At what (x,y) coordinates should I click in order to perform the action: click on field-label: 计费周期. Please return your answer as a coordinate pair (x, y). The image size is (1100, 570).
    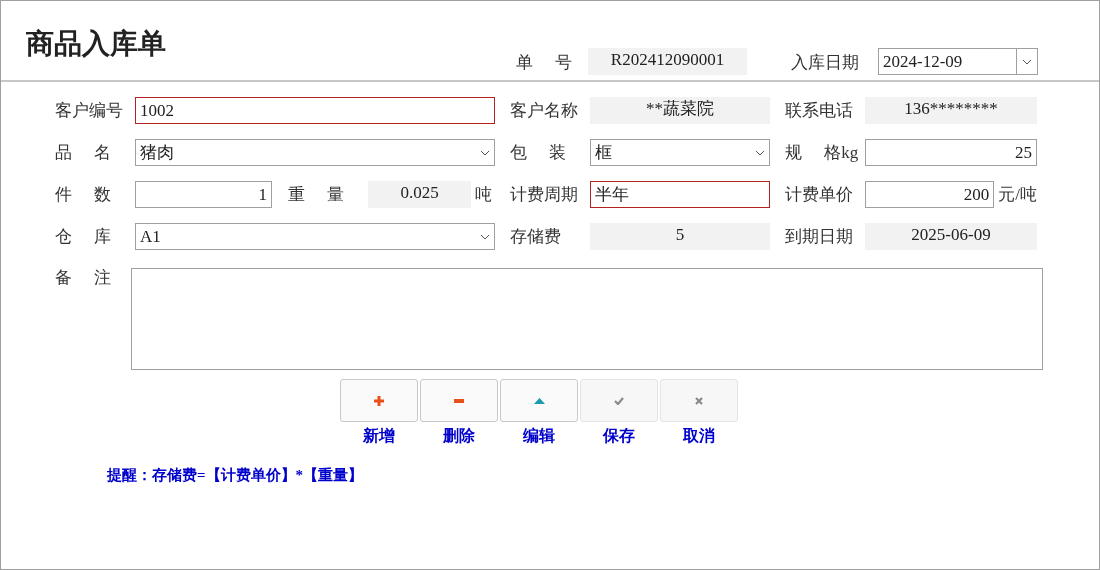
    Looking at the image, I should click on (544, 194).